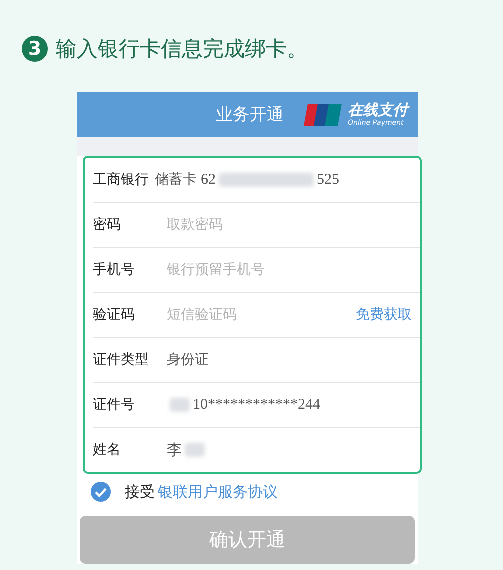  What do you see at coordinates (218, 492) in the screenshot?
I see `agreement-link: 银联用户服务协议` at bounding box center [218, 492].